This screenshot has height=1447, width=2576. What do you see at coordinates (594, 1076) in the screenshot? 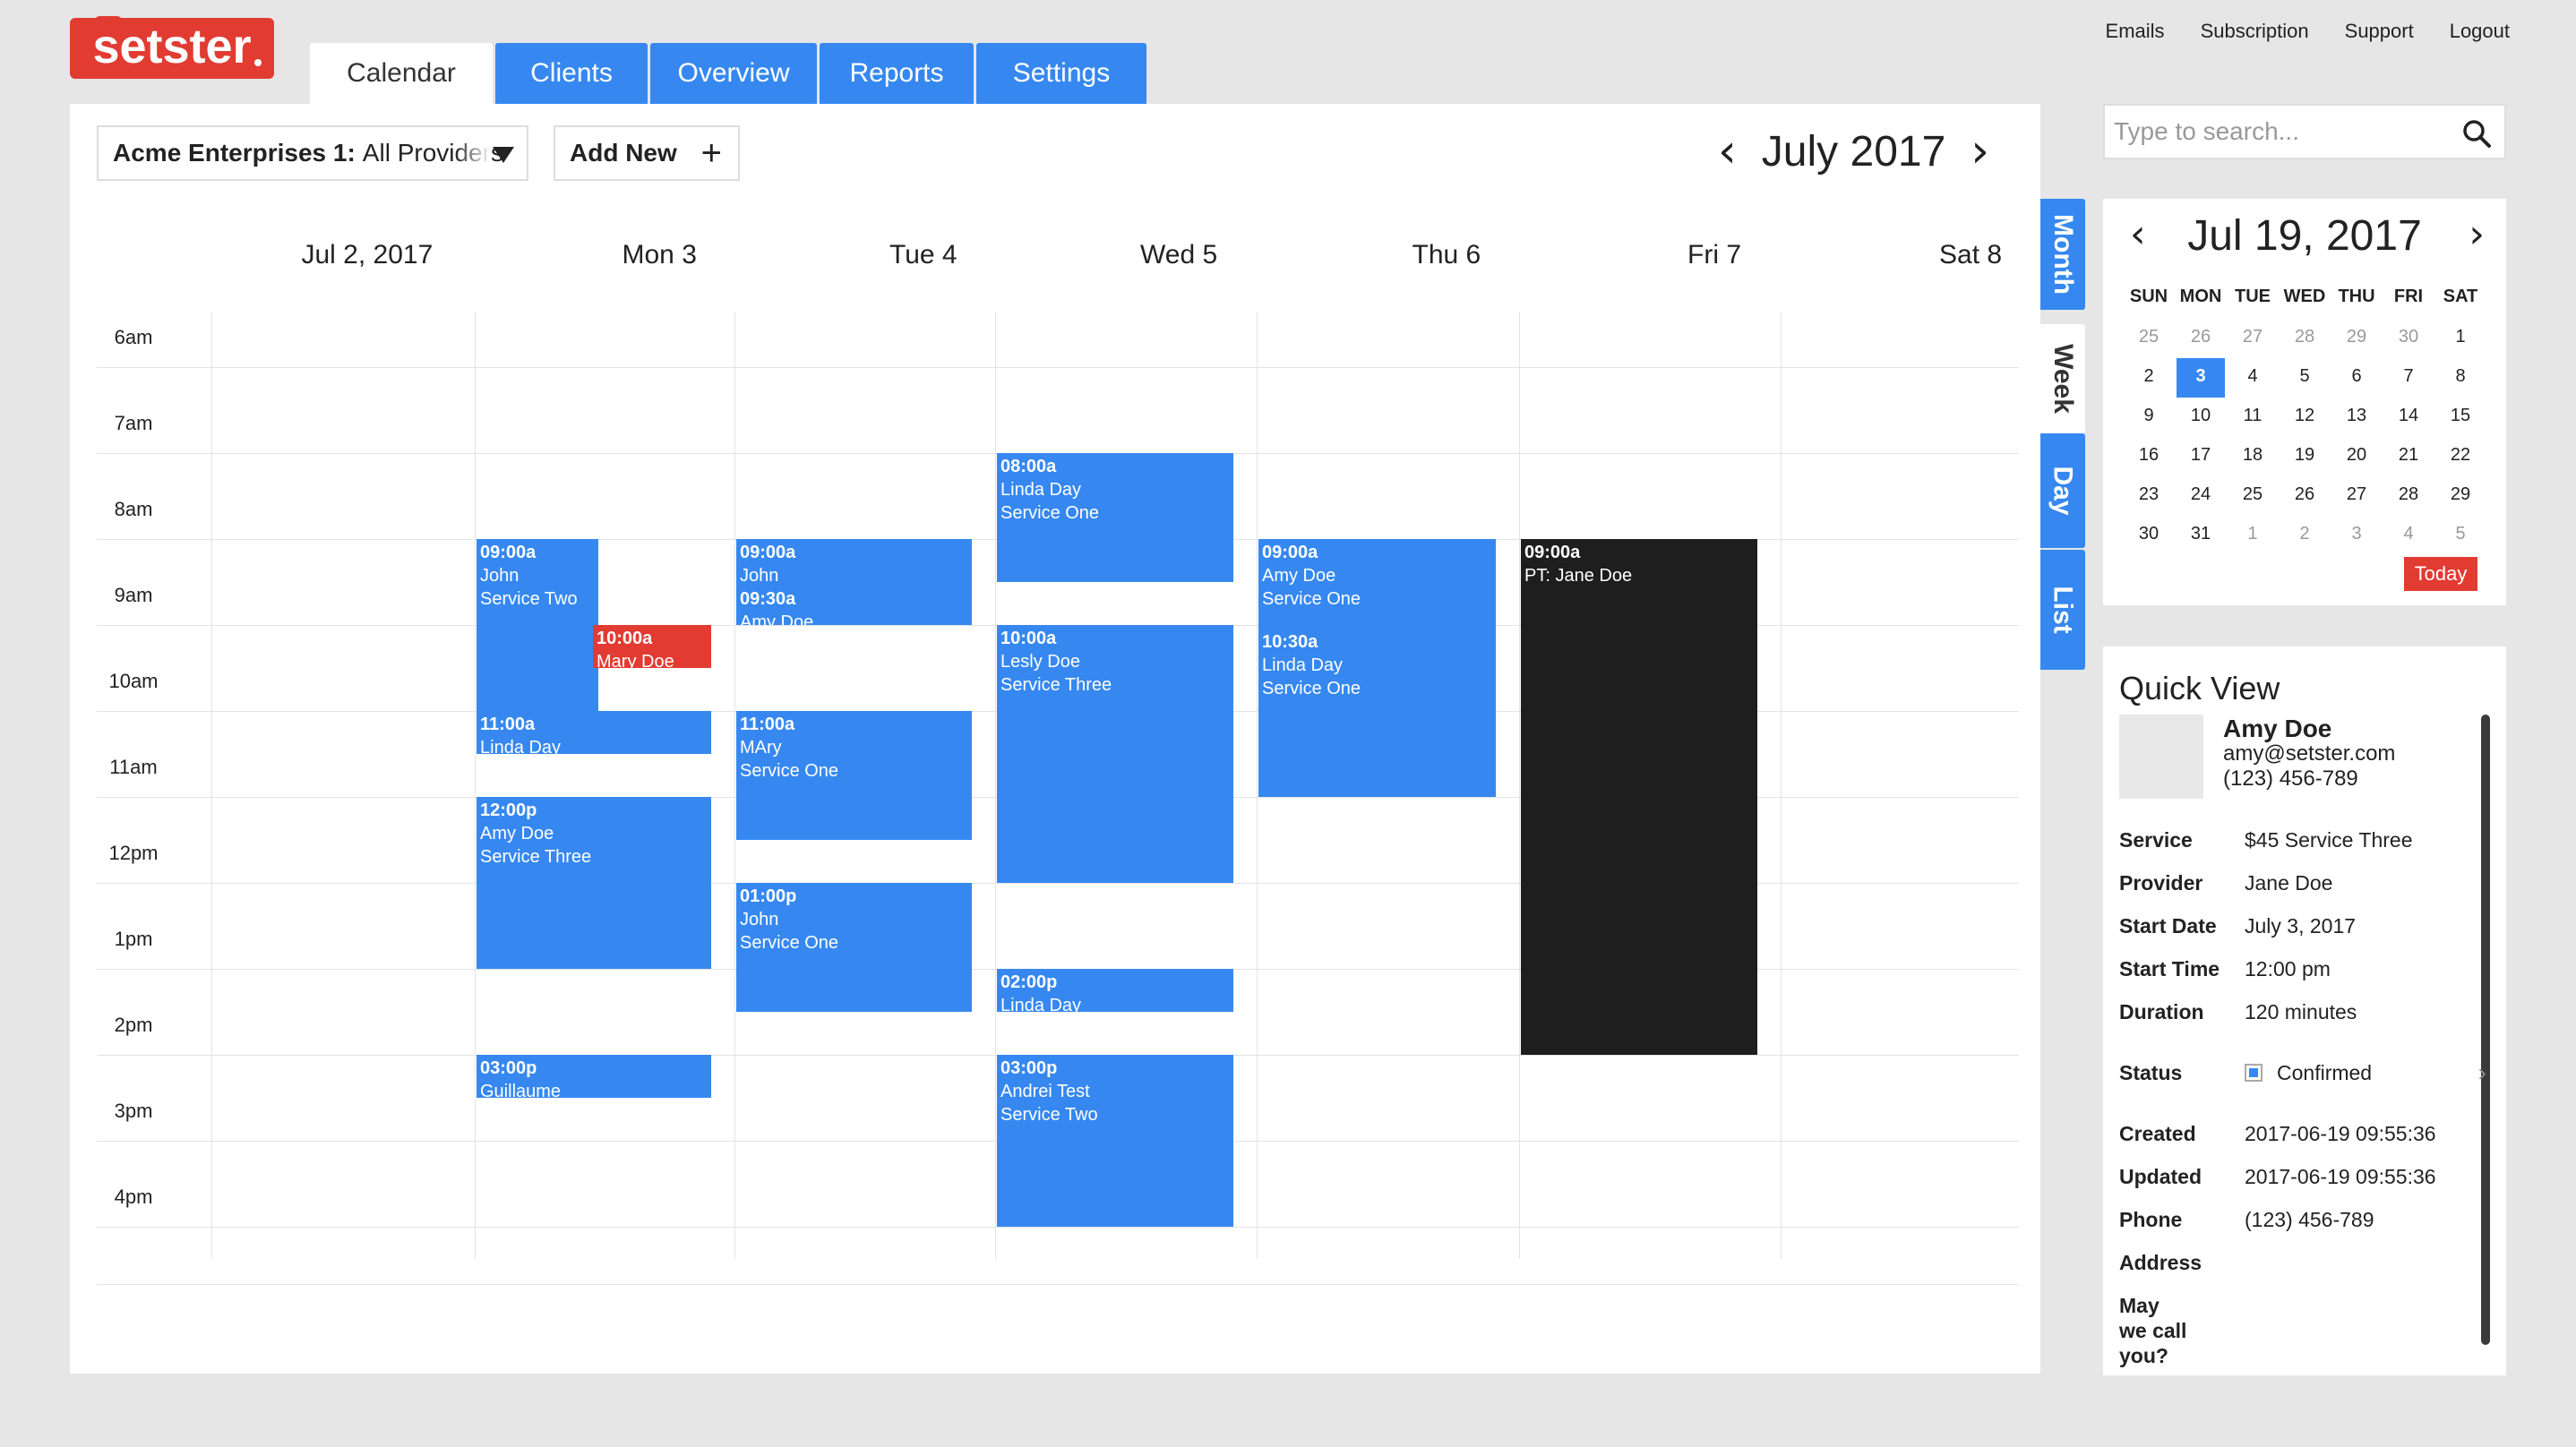
I see `calendar-event: 03:00p Guillaume` at bounding box center [594, 1076].